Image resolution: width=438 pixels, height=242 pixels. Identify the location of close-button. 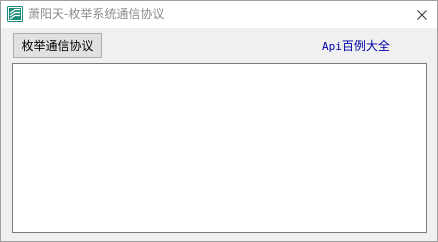
(422, 14).